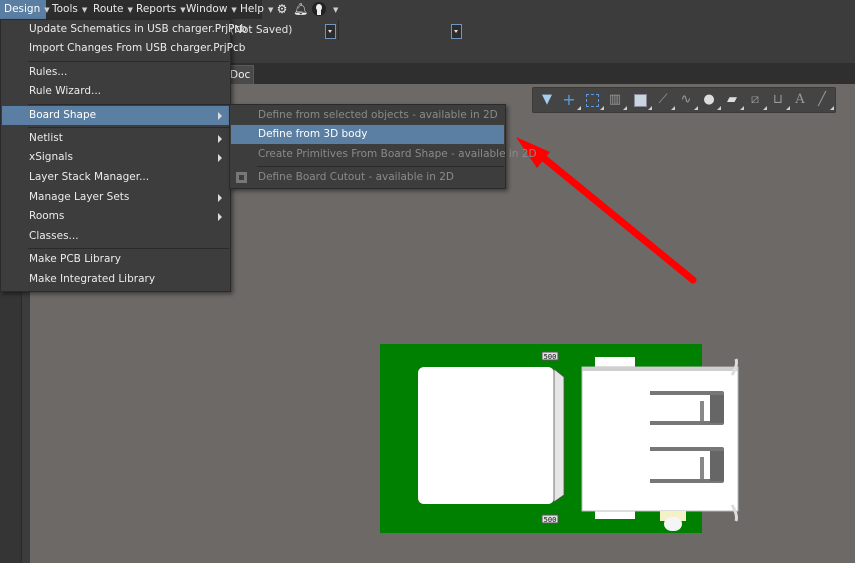  What do you see at coordinates (333, 9) in the screenshot?
I see `user-menu-caret: ▼` at bounding box center [333, 9].